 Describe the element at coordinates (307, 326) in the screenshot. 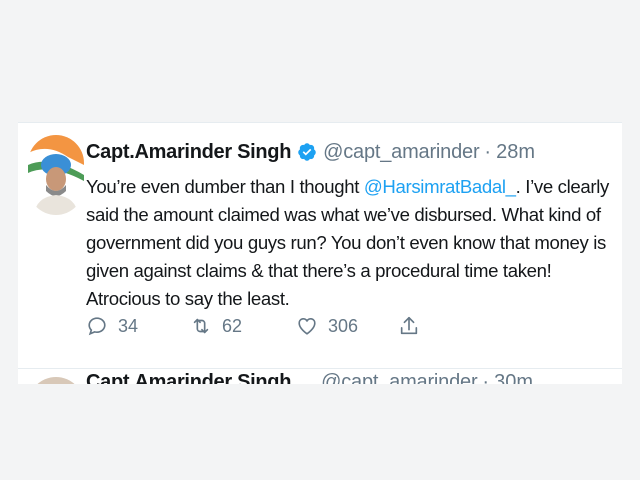

I see `heart-icon` at that location.